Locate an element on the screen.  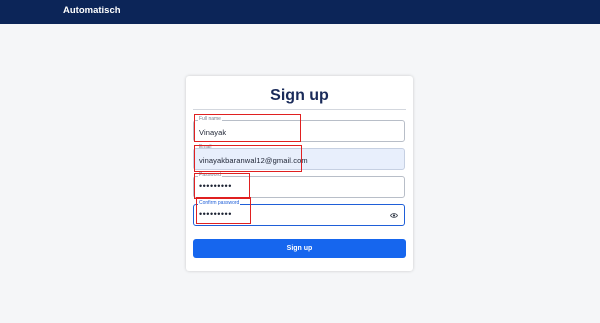
page-title: Sign up is located at coordinates (299, 95).